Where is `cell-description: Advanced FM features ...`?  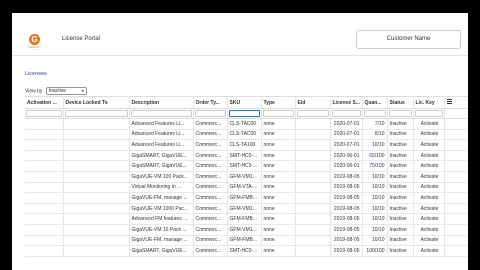 cell-description: Advanced FM features ... is located at coordinates (161, 219).